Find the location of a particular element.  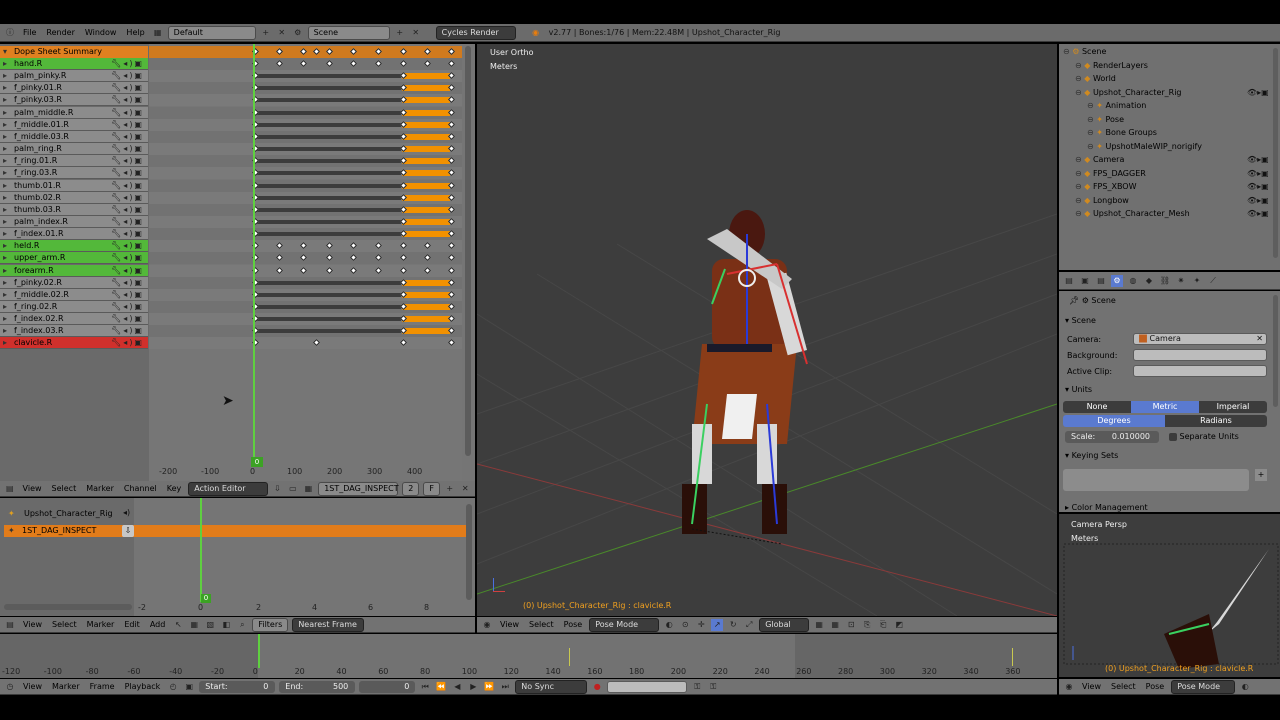

menu-key: Key is located at coordinates (174, 488).